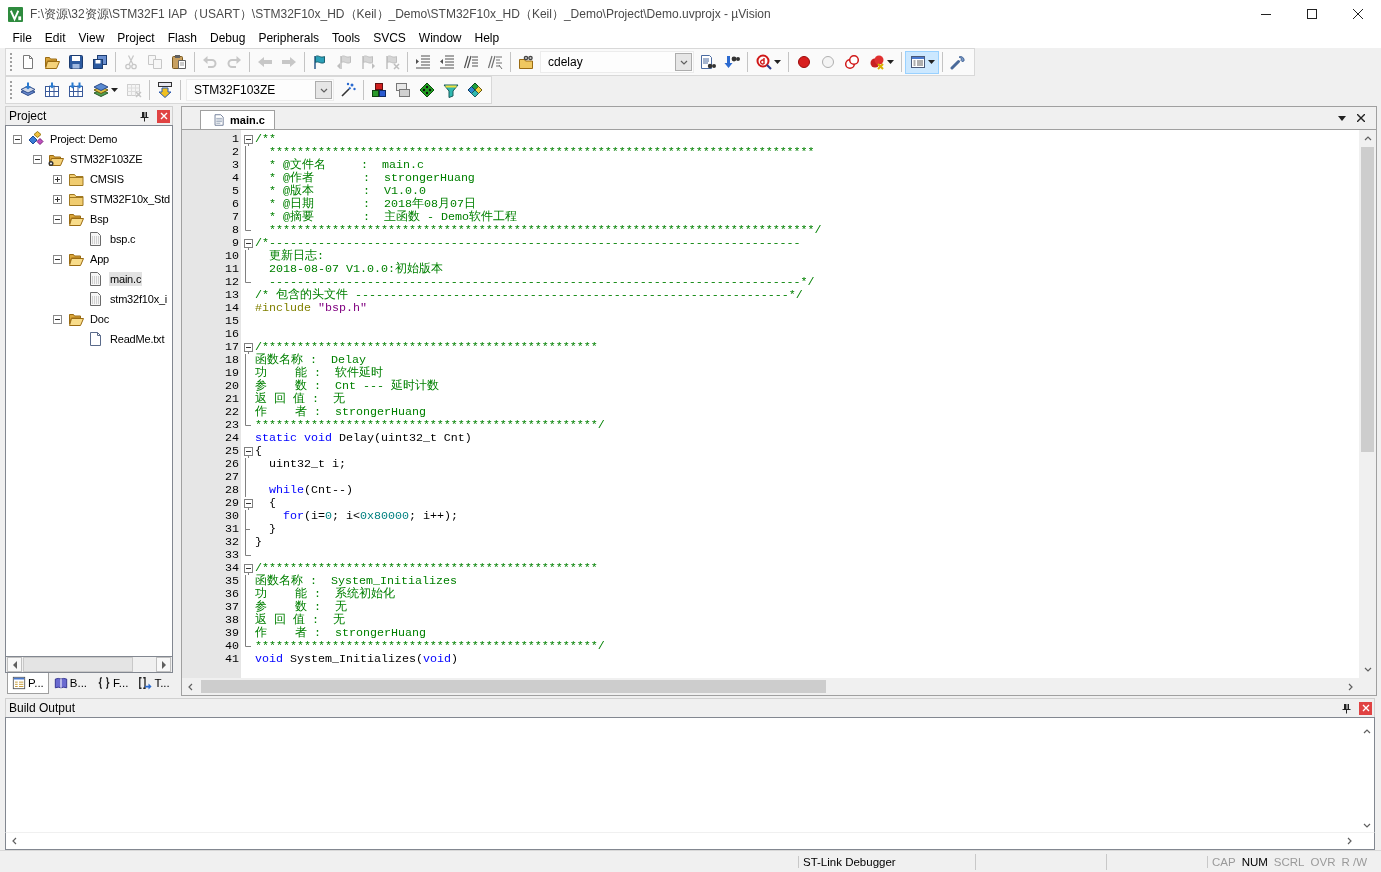  What do you see at coordinates (922, 62) in the screenshot?
I see `window-button` at bounding box center [922, 62].